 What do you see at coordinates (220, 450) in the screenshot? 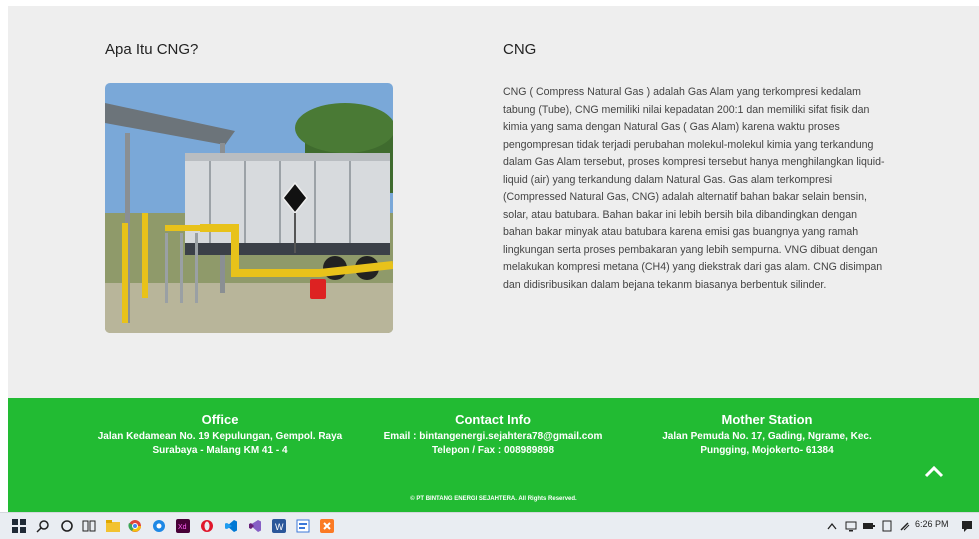
I see `footer-office-line2: Surabaya - Malang KM 41 - 4` at bounding box center [220, 450].